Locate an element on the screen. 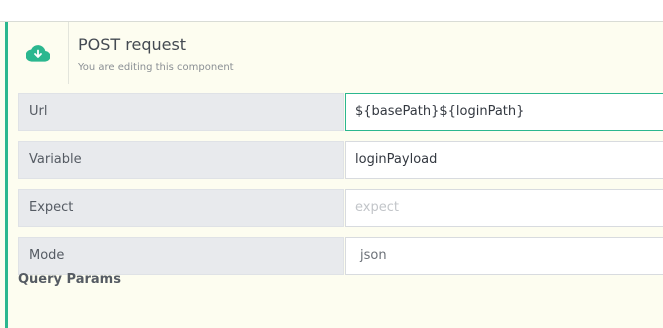 The image size is (663, 328). url-row: Url ${basePath}${loginPath} is located at coordinates (340, 112).